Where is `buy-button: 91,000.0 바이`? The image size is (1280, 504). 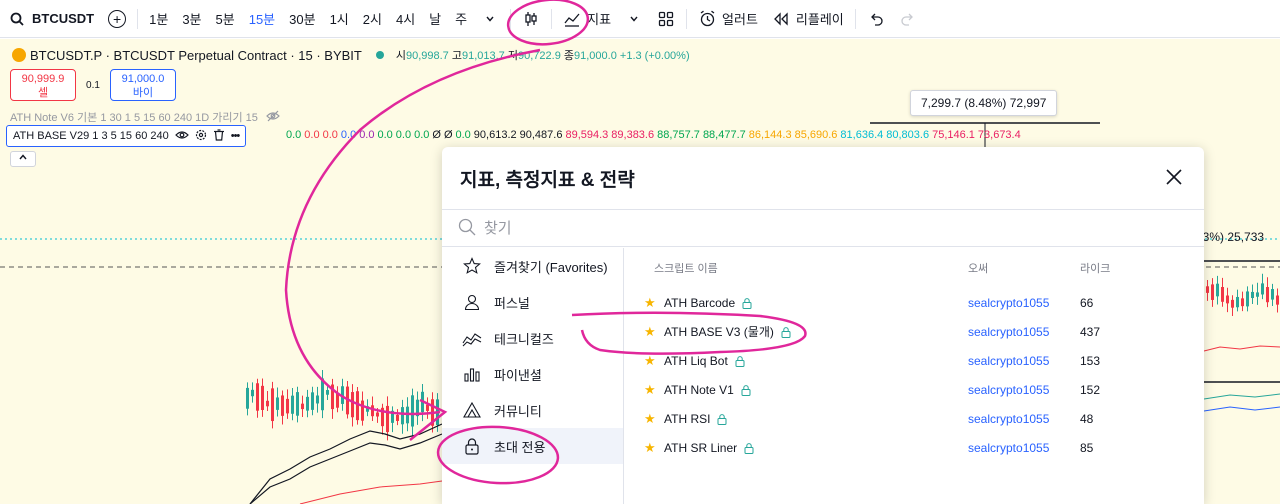 buy-button: 91,000.0 바이 is located at coordinates (143, 85).